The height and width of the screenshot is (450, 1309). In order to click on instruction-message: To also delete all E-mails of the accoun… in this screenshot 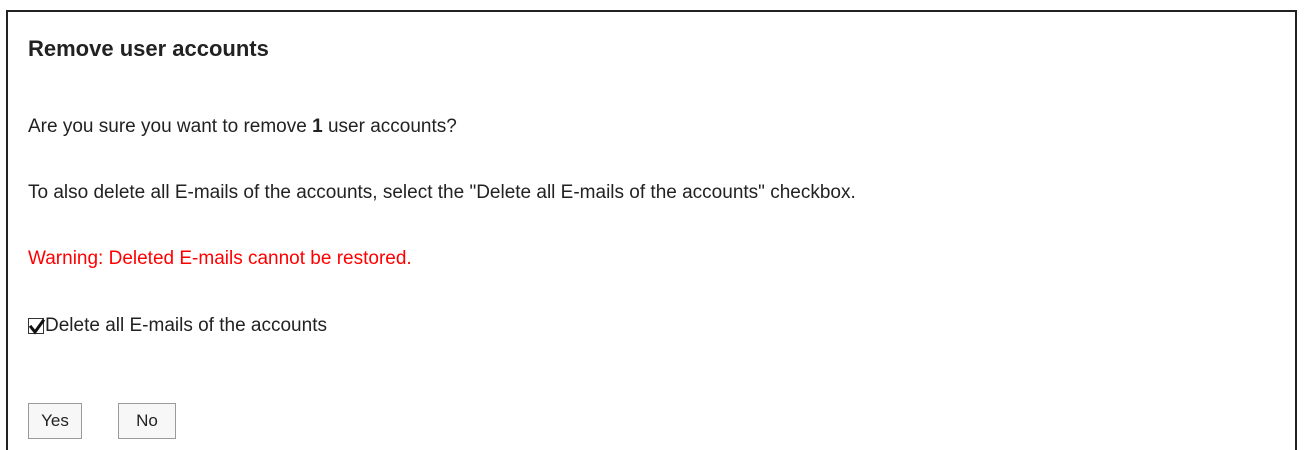, I will do `click(442, 192)`.